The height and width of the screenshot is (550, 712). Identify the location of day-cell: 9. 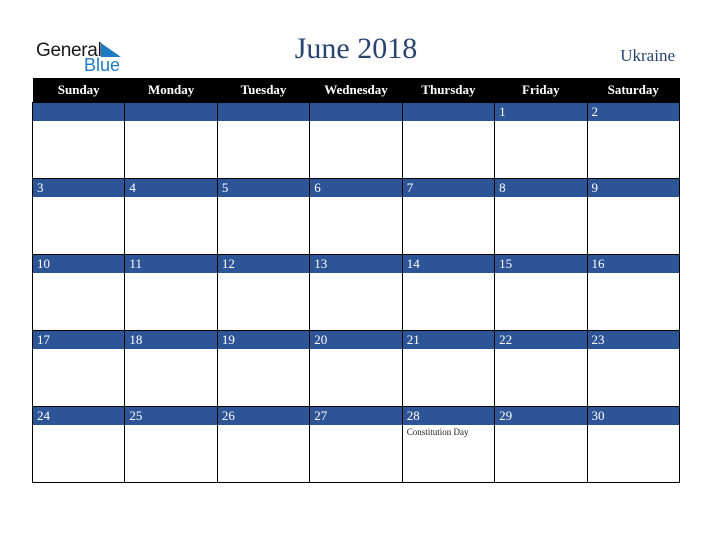
(633, 216).